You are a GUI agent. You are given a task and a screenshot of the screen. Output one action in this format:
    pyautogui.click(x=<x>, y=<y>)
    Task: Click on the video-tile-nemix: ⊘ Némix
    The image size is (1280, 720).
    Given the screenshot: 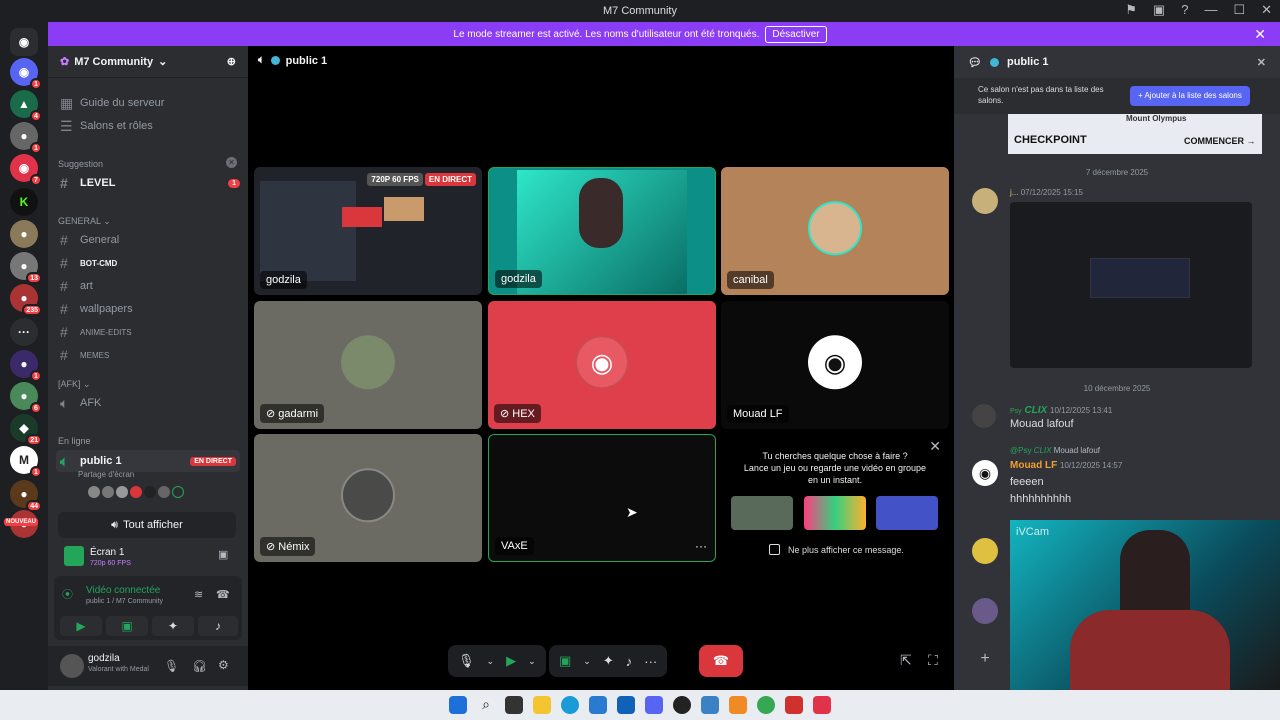 What is the action you would take?
    pyautogui.click(x=368, y=498)
    